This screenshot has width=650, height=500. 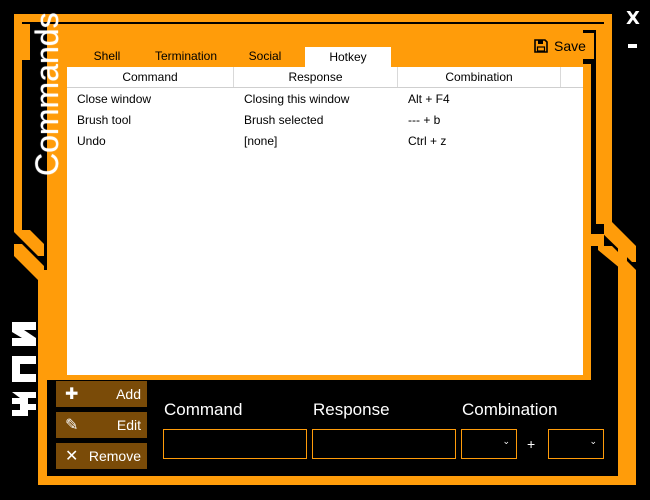 I want to click on cell-response: Closing this window, so click(x=297, y=98).